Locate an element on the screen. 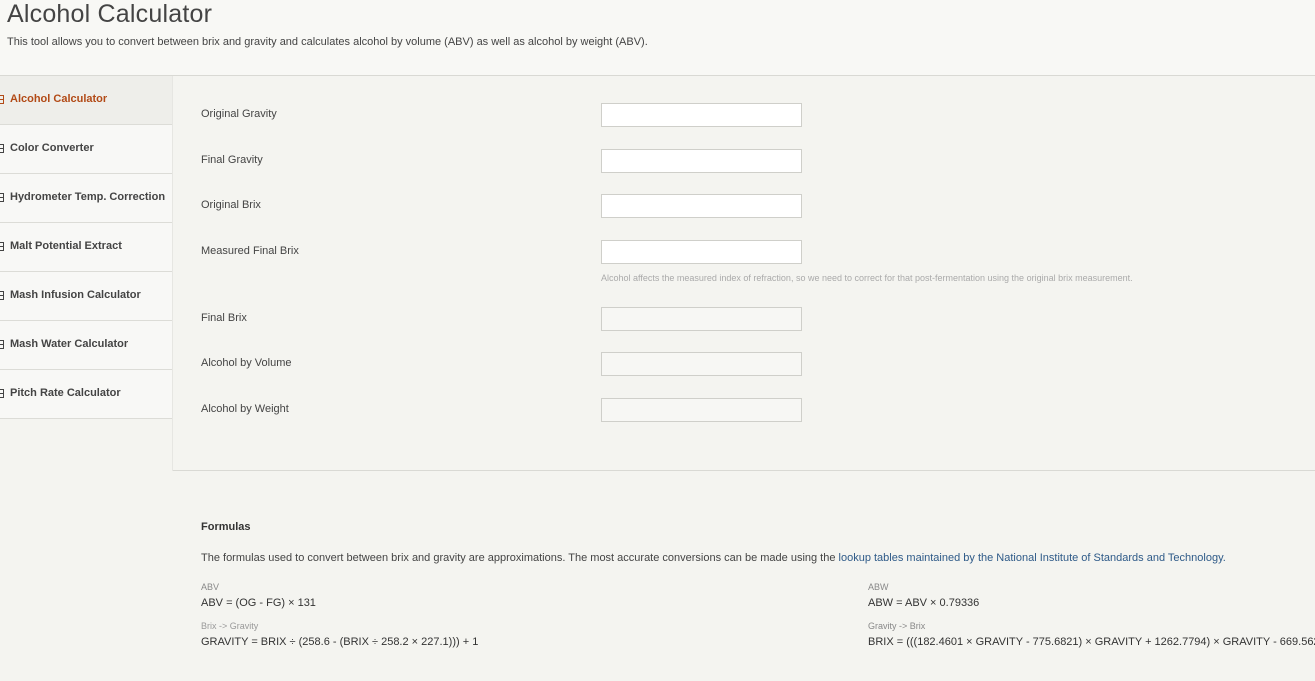  brix-to-gravity-label: Brix -> Gravity is located at coordinates (230, 626).